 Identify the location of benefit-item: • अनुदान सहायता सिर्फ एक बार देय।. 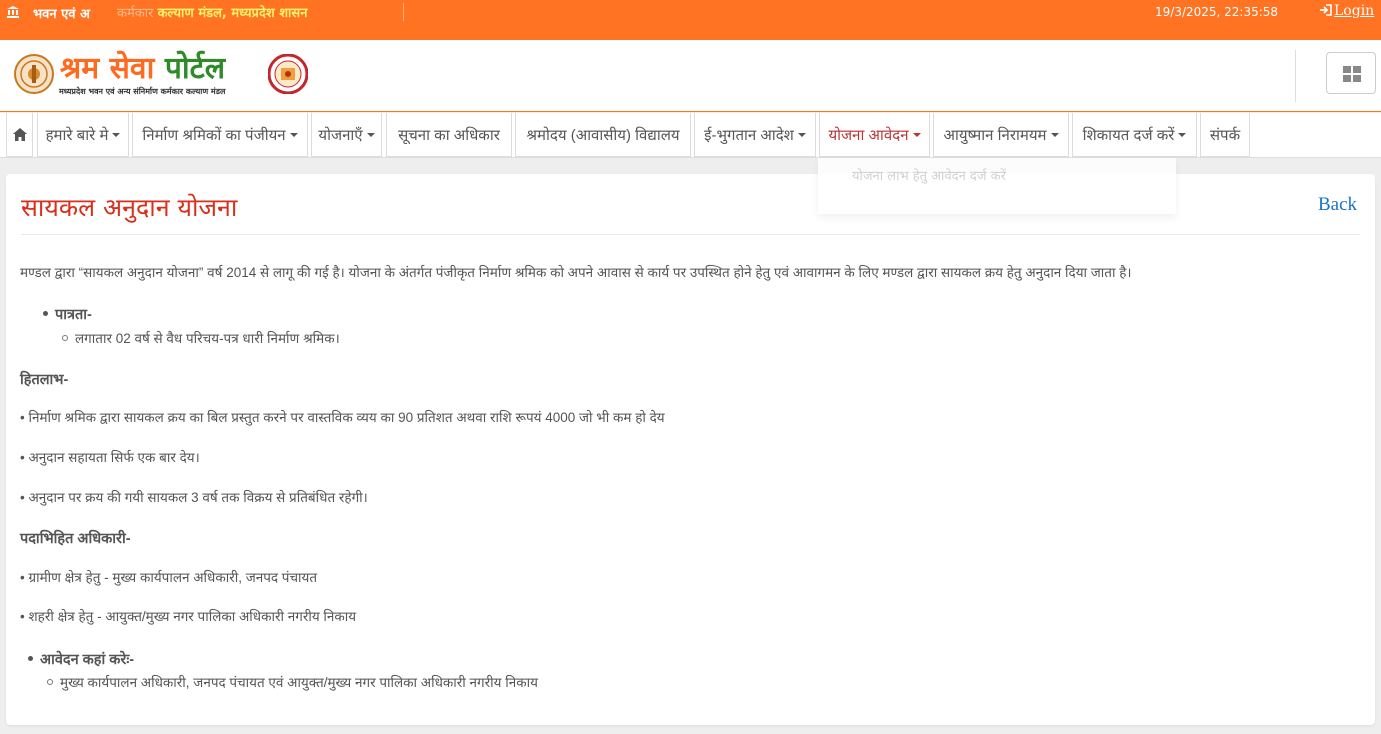
(110, 457).